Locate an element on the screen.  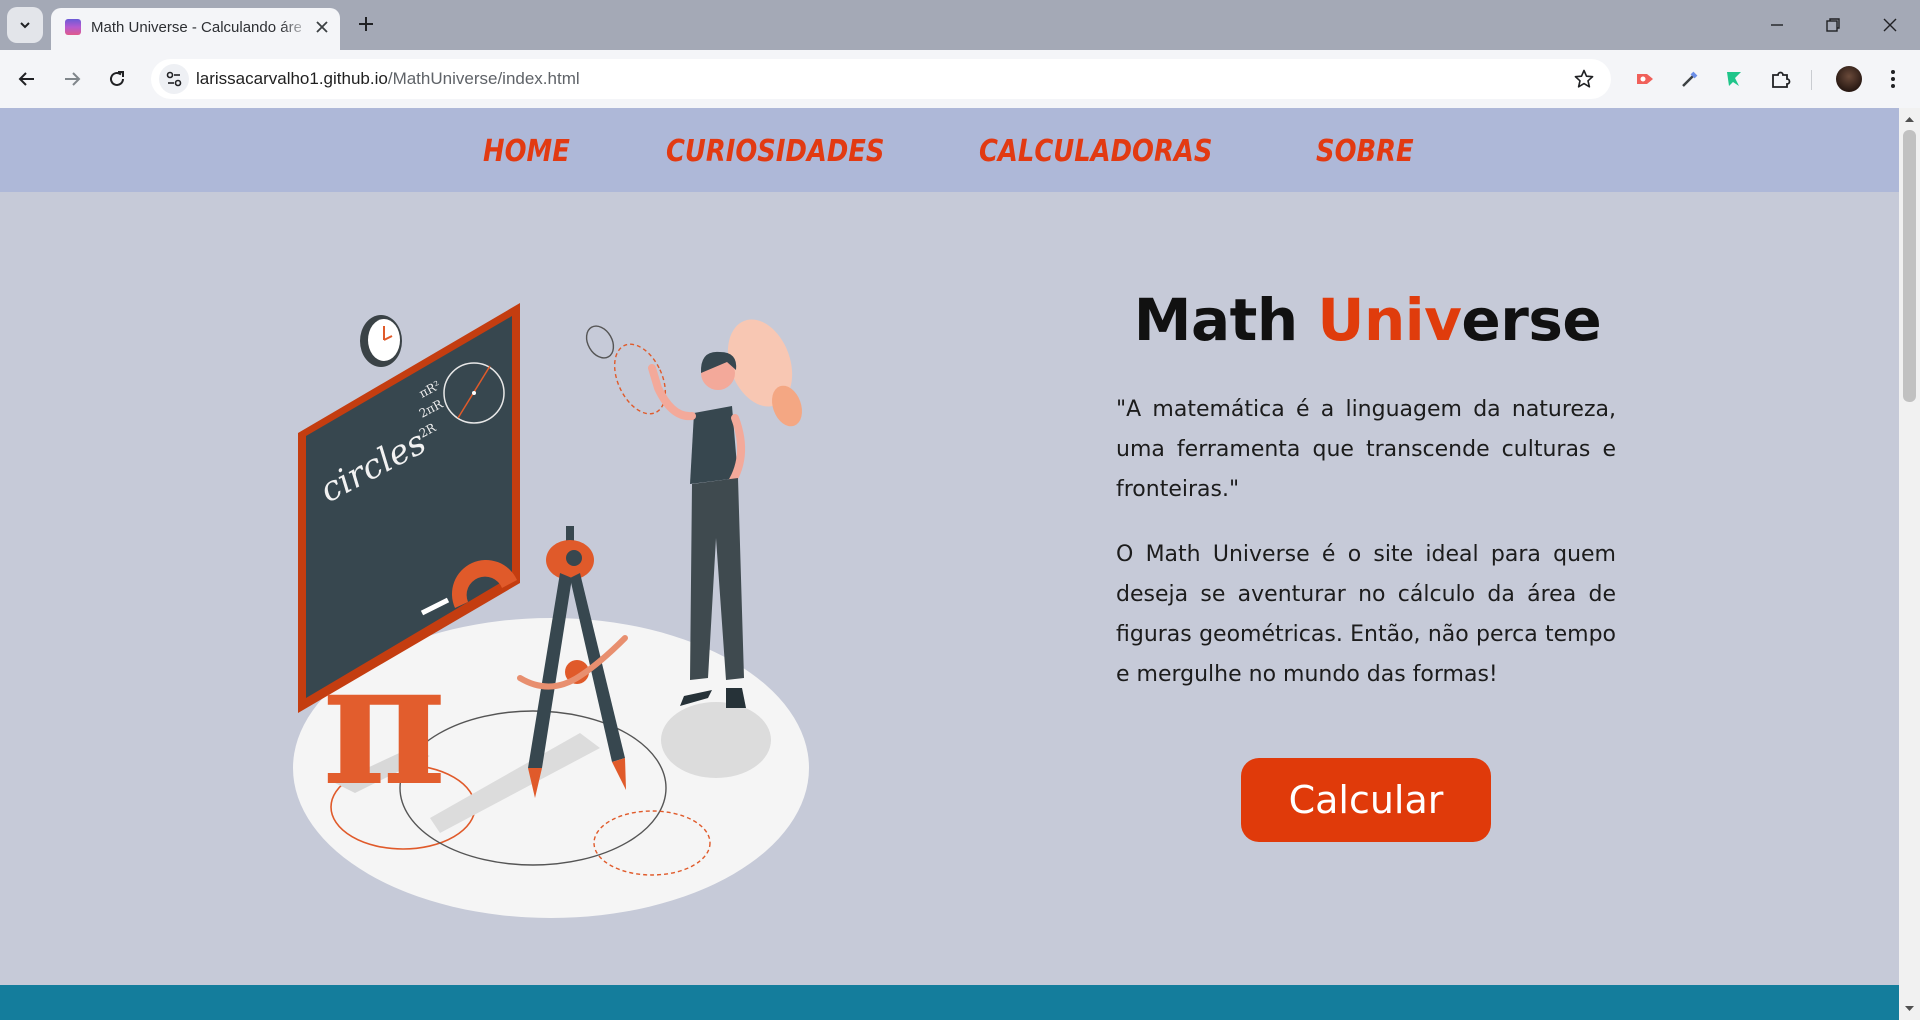
new-tab-icon is located at coordinates (366, 24).